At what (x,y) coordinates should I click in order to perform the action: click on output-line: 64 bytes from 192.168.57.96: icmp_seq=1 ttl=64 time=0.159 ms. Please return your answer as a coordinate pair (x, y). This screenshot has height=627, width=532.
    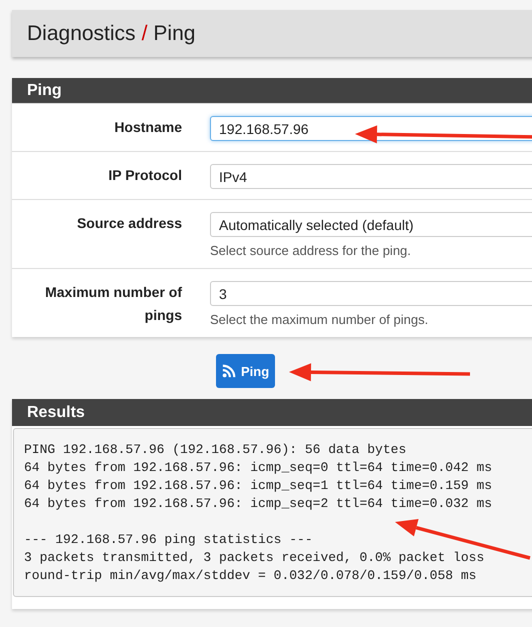
    Looking at the image, I should click on (259, 486).